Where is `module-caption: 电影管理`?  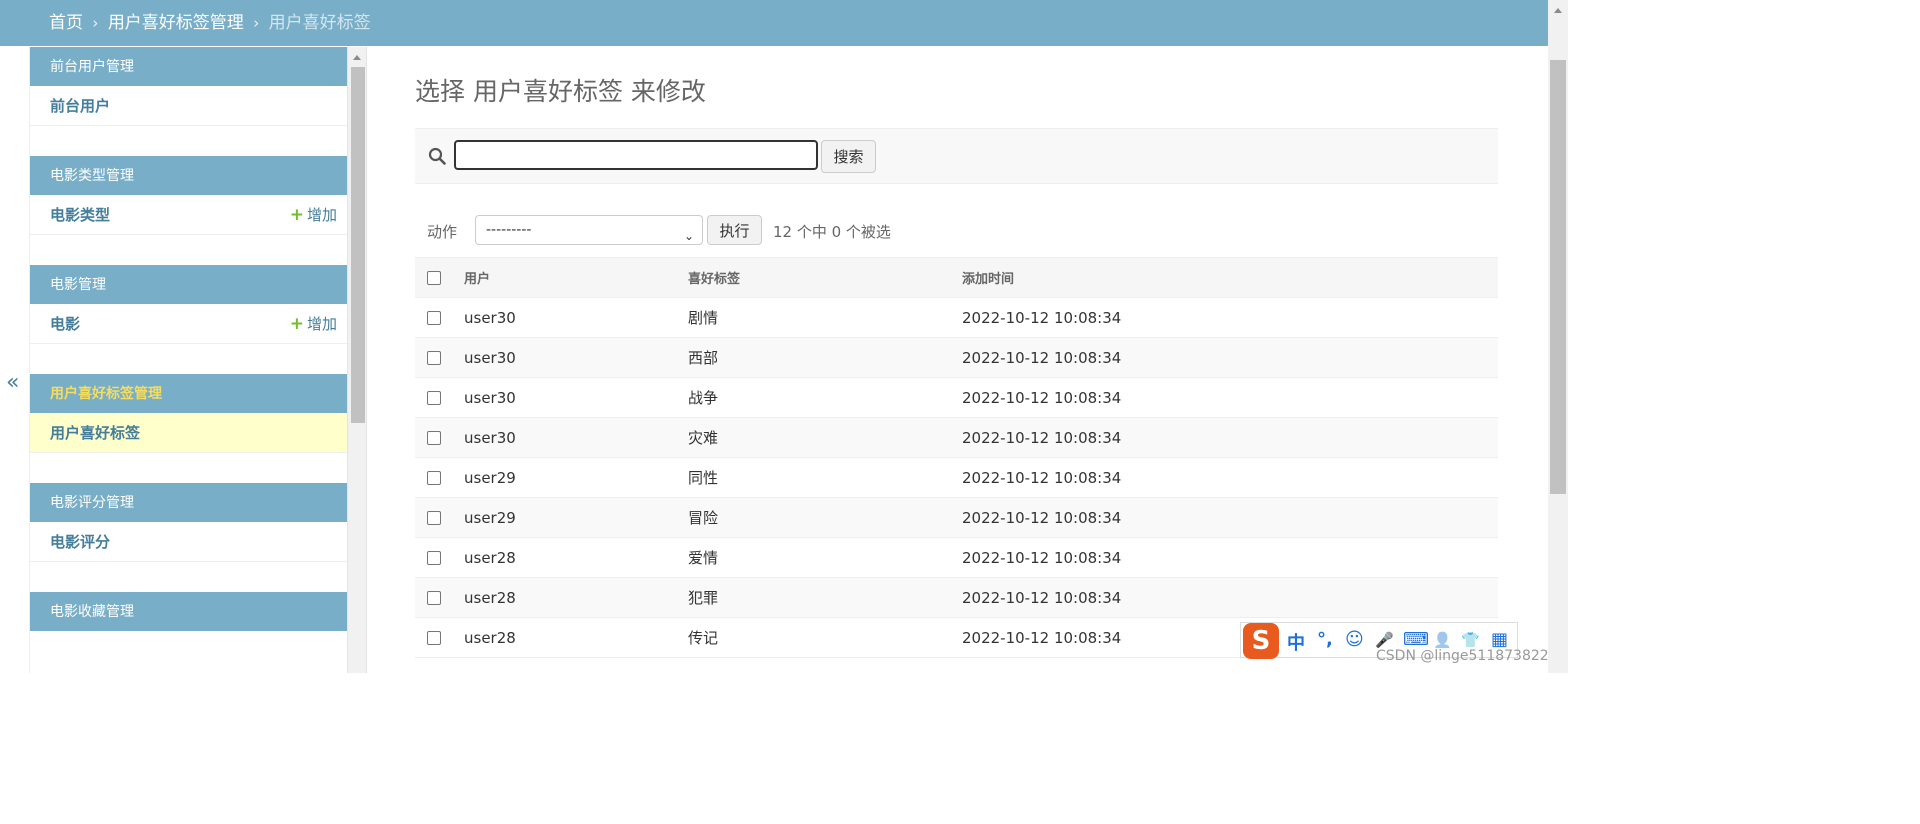 module-caption: 电影管理 is located at coordinates (188, 284).